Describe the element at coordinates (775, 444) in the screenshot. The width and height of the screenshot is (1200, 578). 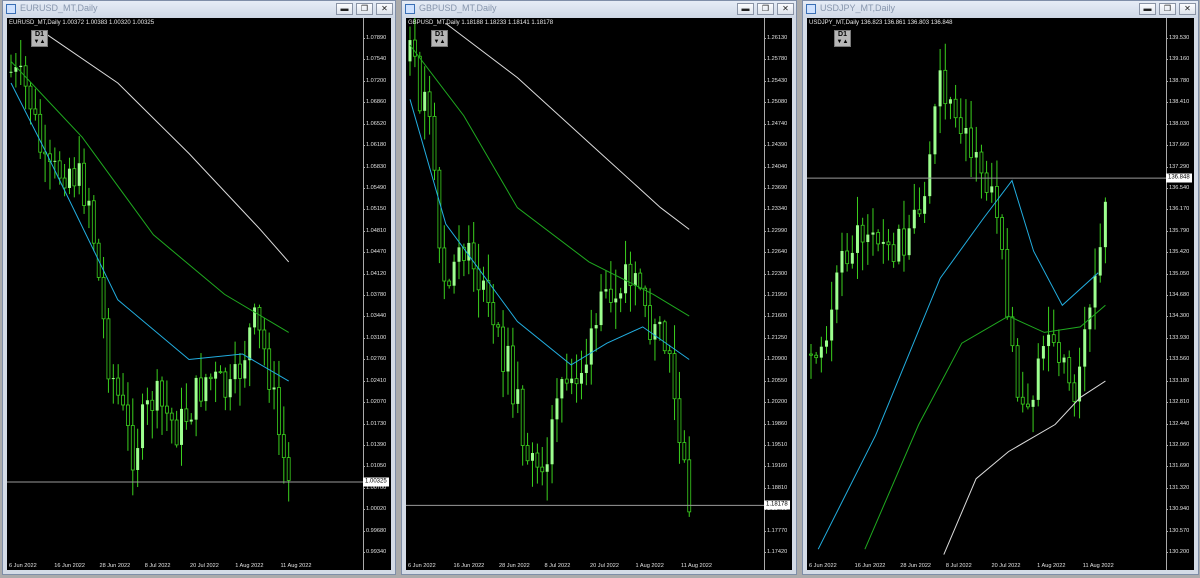
I see `price-tick-label: 1.19510` at that location.